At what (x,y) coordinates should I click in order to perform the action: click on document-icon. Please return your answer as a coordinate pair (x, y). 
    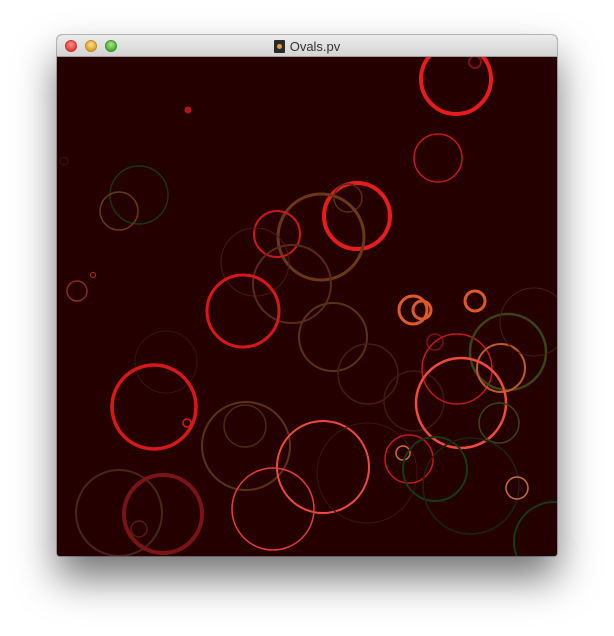
    Looking at the image, I should click on (279, 46).